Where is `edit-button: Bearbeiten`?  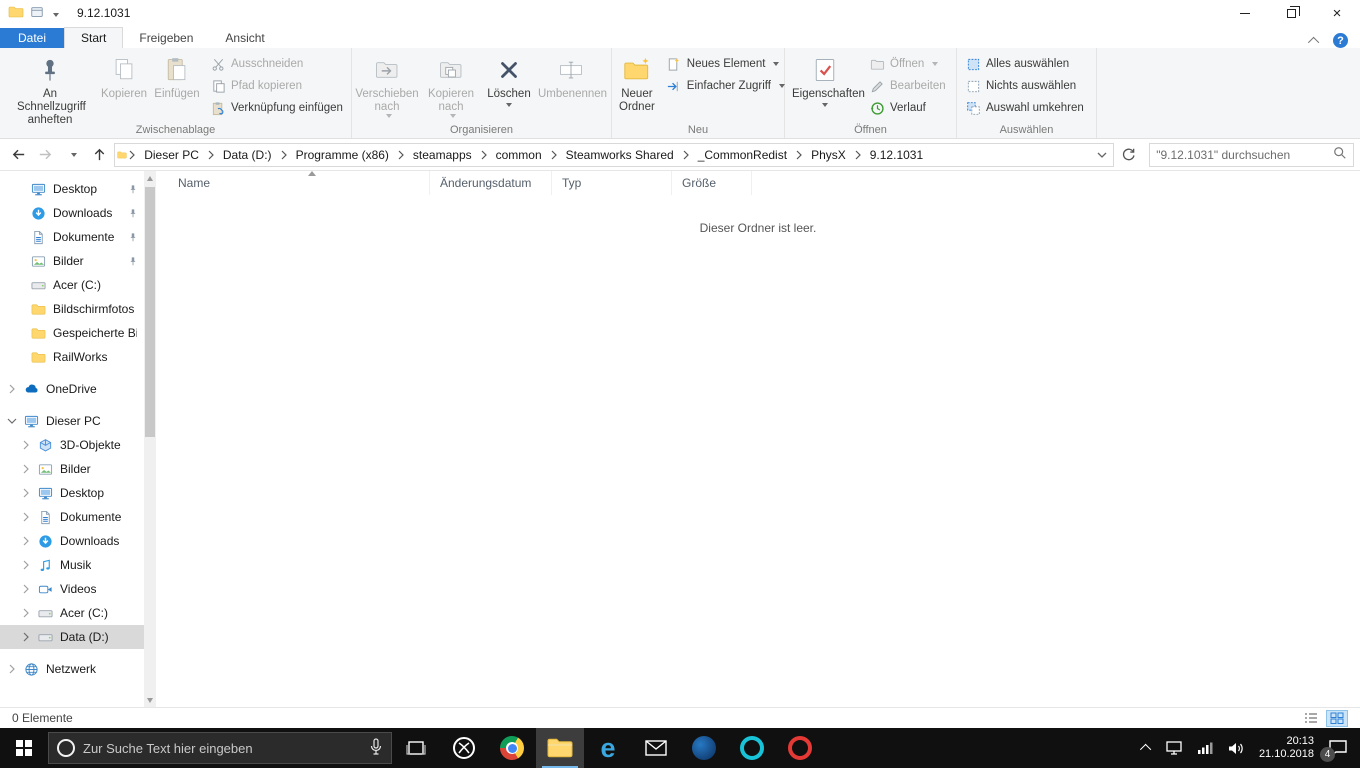 edit-button: Bearbeiten is located at coordinates (907, 86).